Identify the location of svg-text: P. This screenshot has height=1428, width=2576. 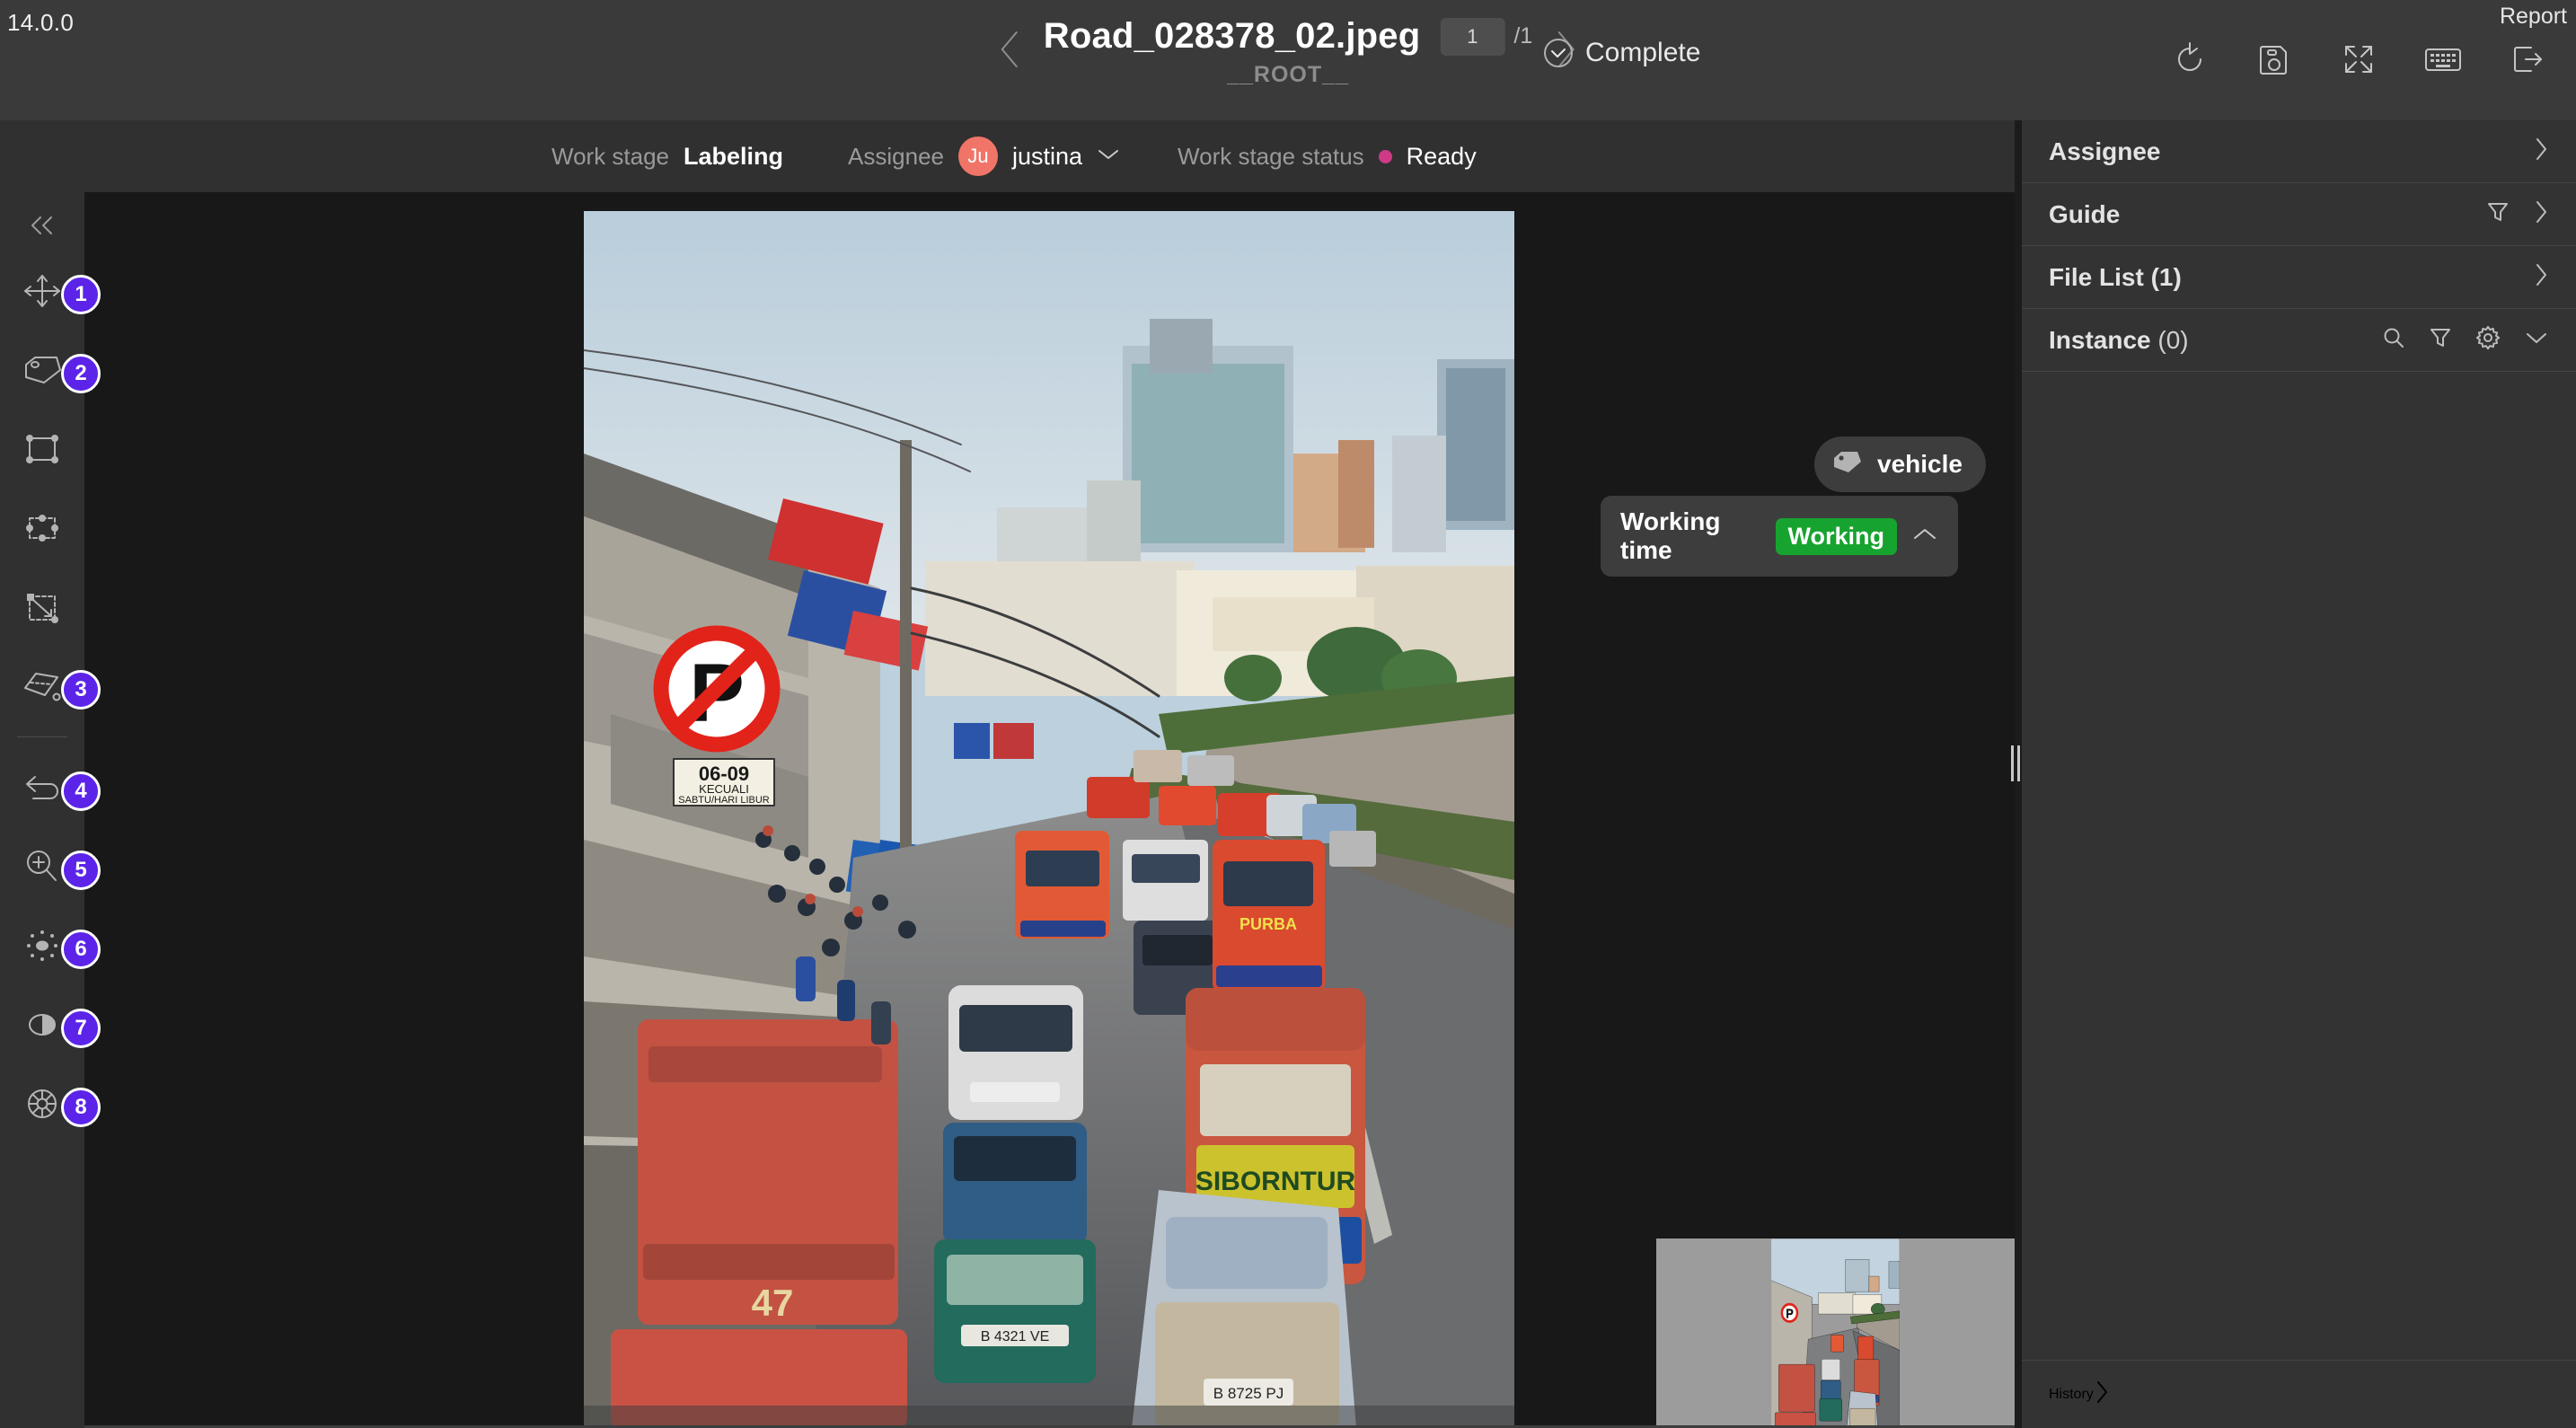
(1789, 1314).